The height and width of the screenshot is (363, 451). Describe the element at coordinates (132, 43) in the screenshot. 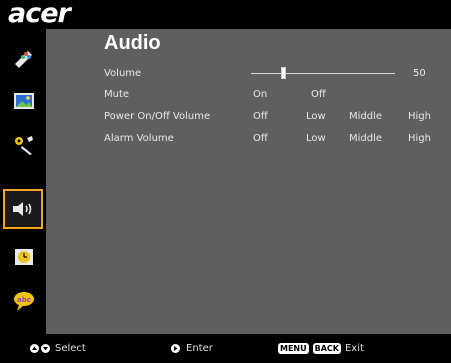

I see `page-title: Audio` at that location.